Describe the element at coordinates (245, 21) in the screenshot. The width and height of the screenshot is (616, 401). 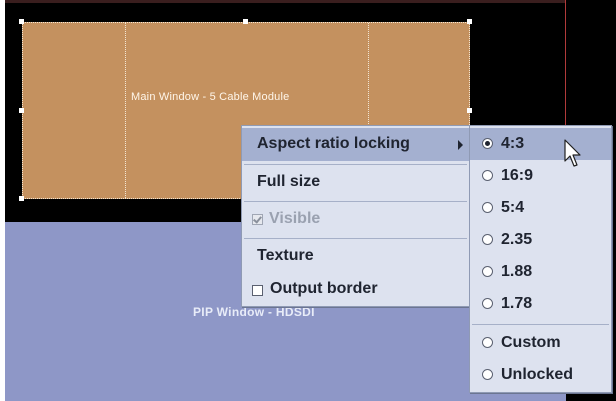
I see `resize-handle-top` at that location.